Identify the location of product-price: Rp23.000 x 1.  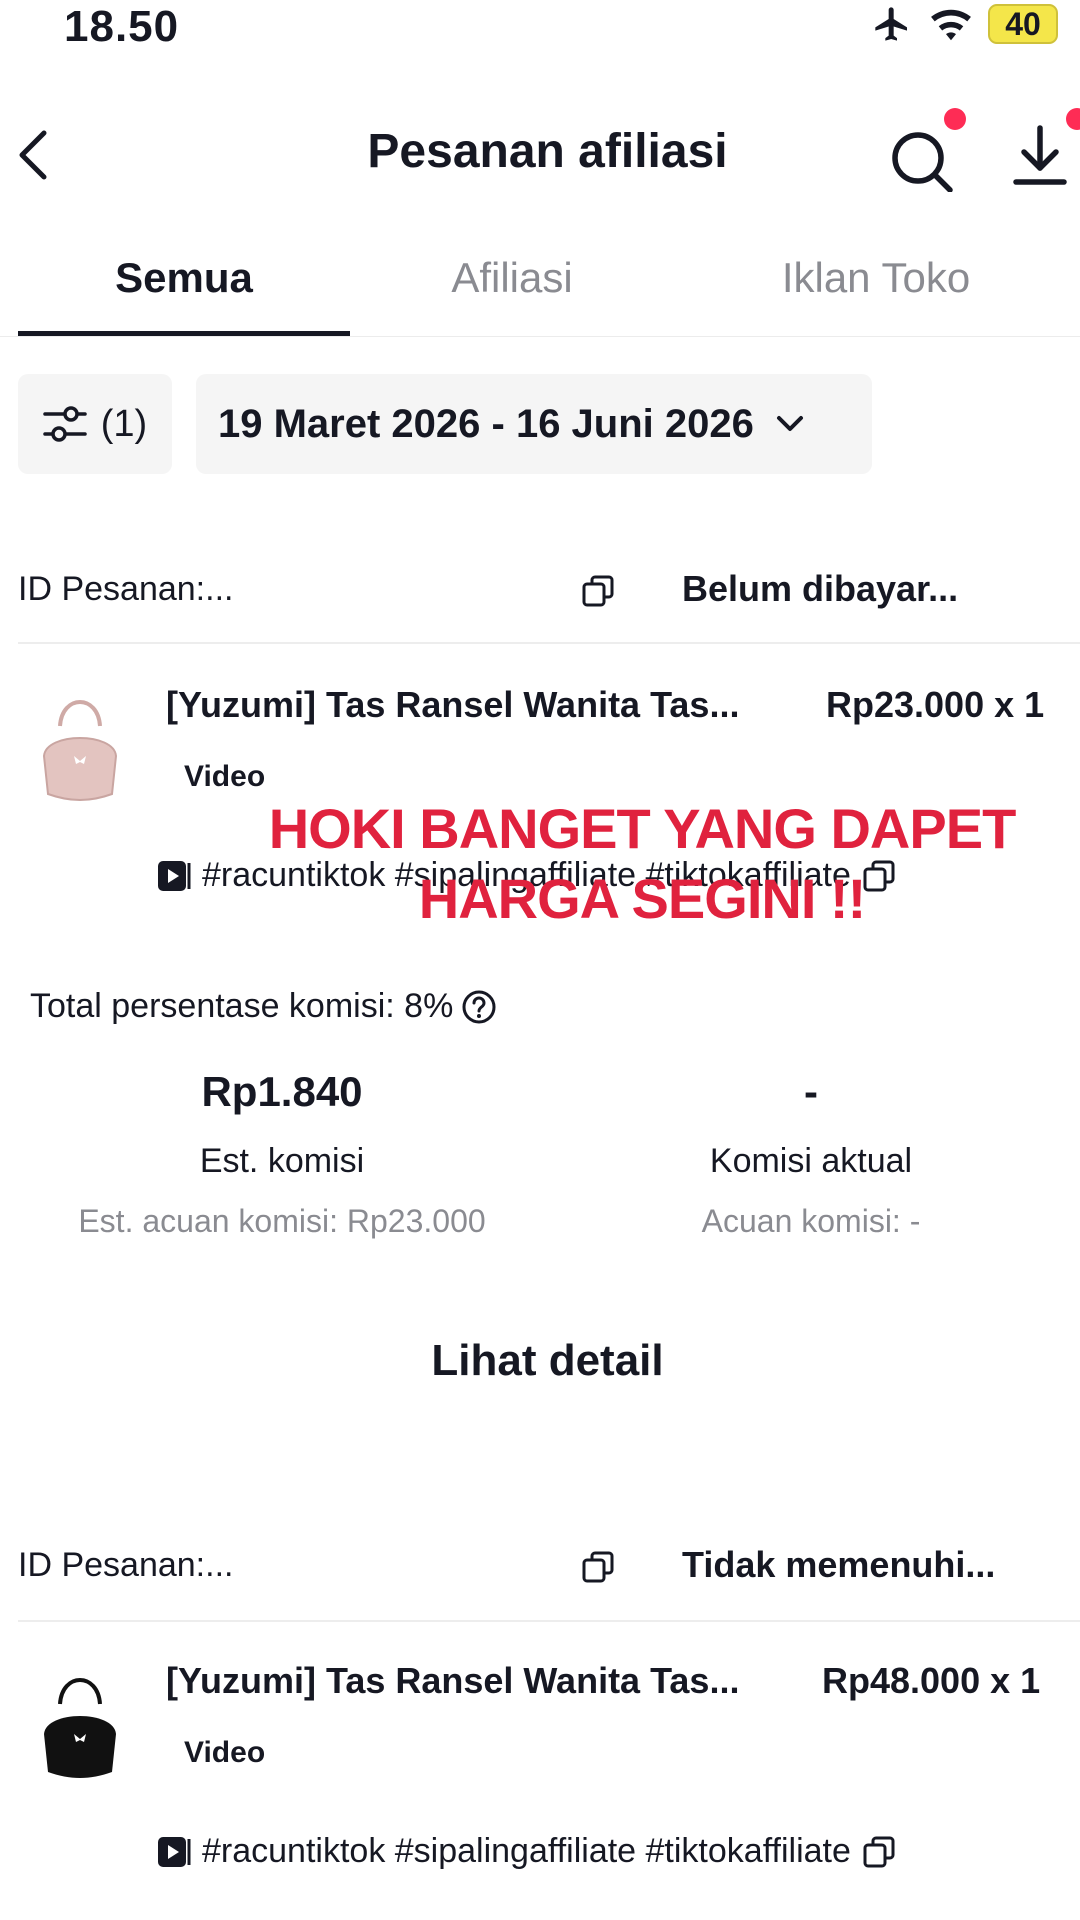
(935, 704).